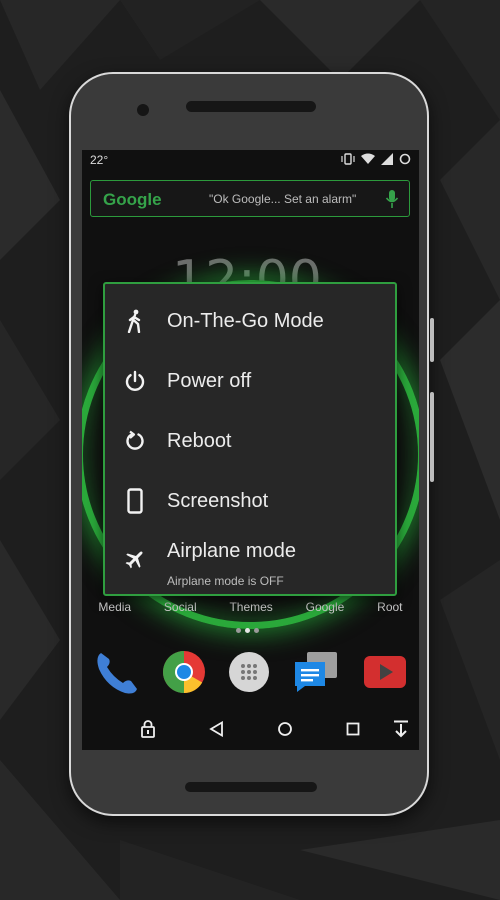 The image size is (500, 900). Describe the element at coordinates (184, 672) in the screenshot. I see `chrome-icon` at that location.